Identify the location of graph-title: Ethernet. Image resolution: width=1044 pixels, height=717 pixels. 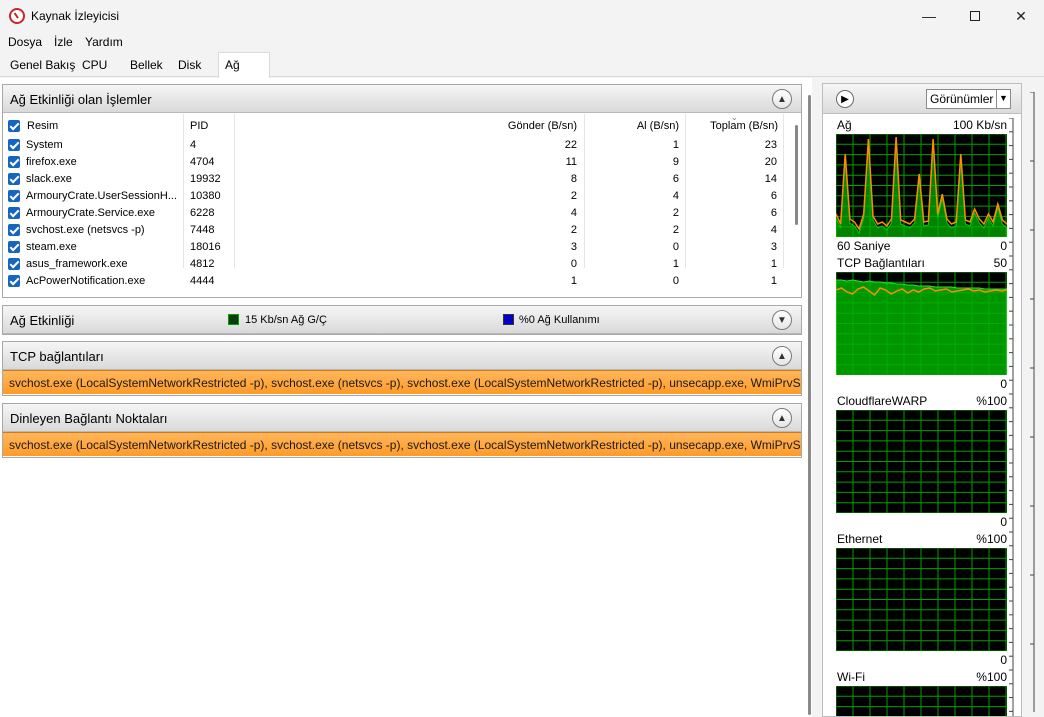
(860, 539).